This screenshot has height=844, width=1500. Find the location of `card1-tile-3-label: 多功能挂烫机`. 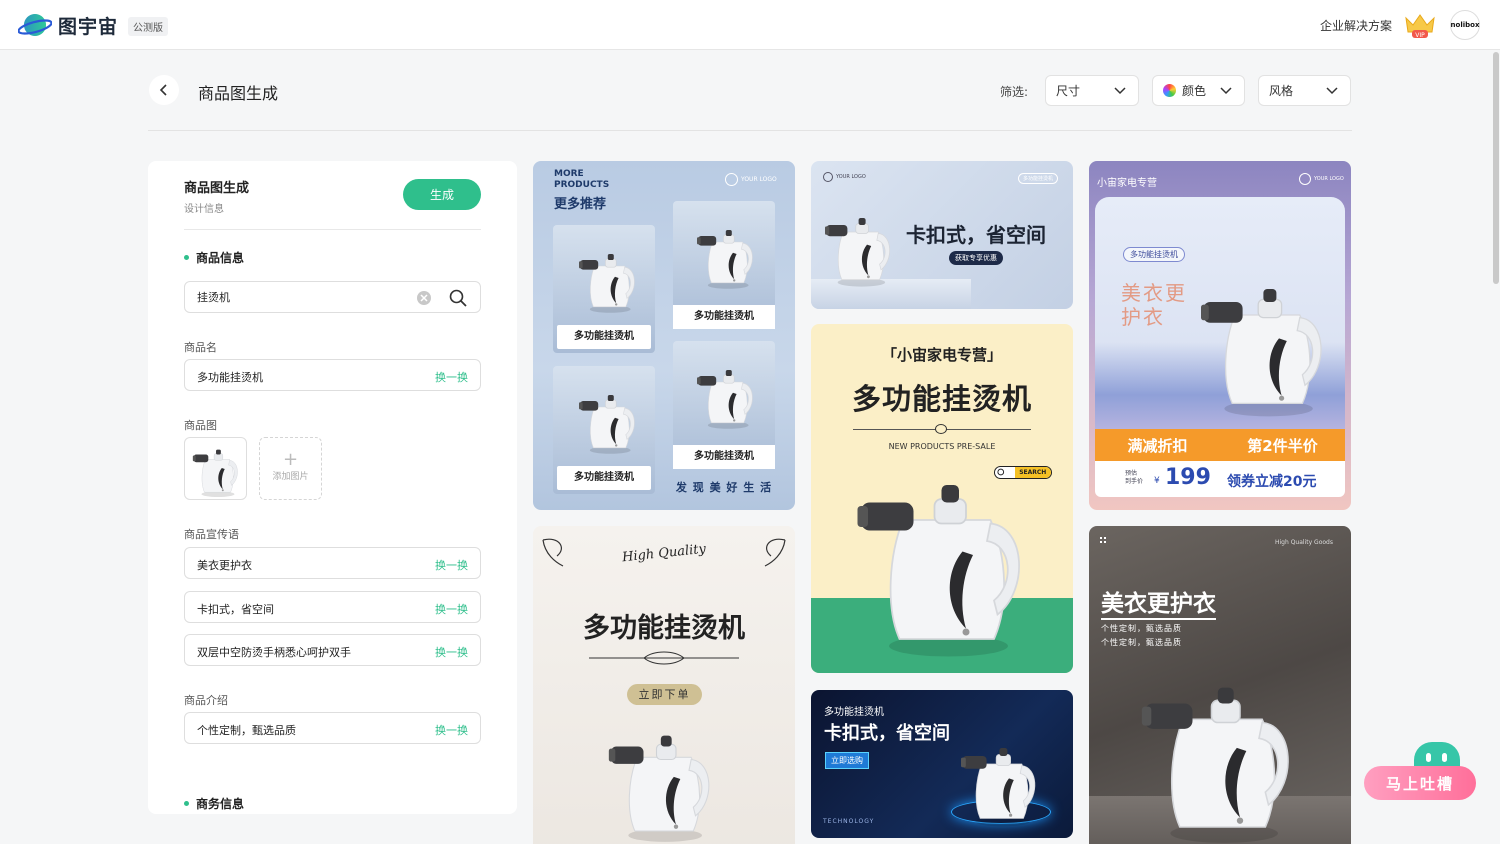

card1-tile-3-label: 多功能挂烫机 is located at coordinates (604, 478).